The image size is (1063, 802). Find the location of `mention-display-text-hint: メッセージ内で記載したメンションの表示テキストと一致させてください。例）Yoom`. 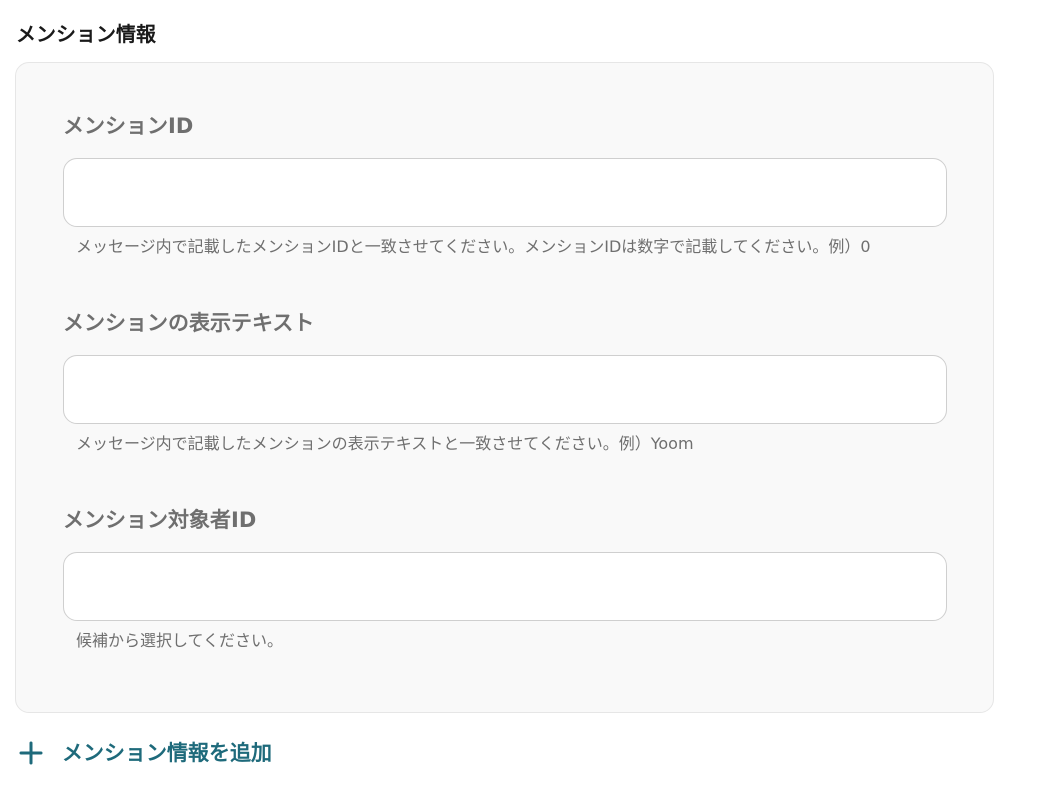

mention-display-text-hint: メッセージ内で記載したメンションの表示テキストと一致させてください。例）Yoom is located at coordinates (385, 443).